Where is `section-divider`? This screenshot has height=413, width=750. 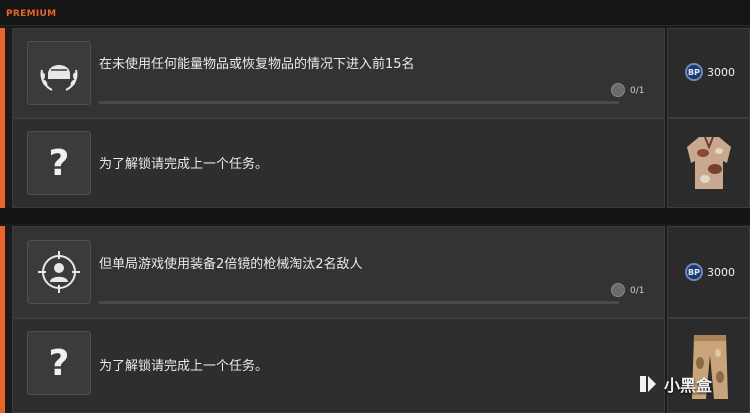 section-divider is located at coordinates (375, 216).